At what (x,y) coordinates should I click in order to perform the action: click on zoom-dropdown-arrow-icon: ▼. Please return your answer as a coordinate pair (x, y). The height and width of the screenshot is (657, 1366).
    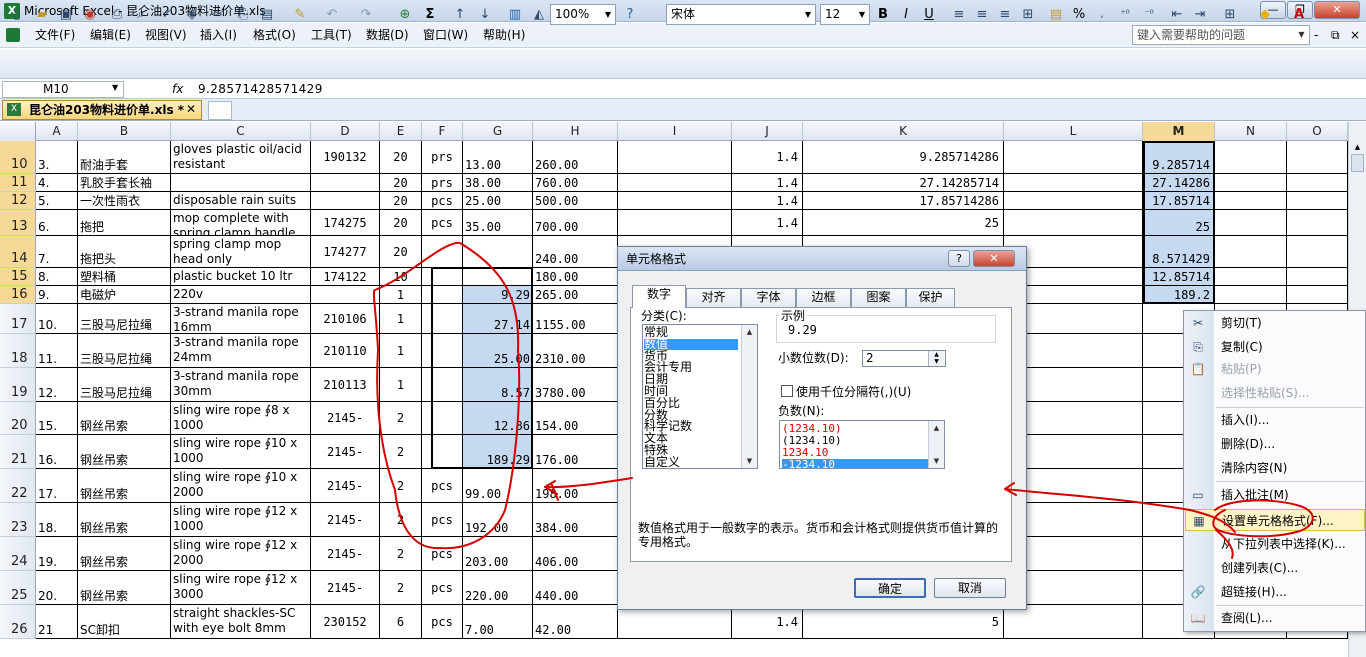
    Looking at the image, I should click on (608, 14).